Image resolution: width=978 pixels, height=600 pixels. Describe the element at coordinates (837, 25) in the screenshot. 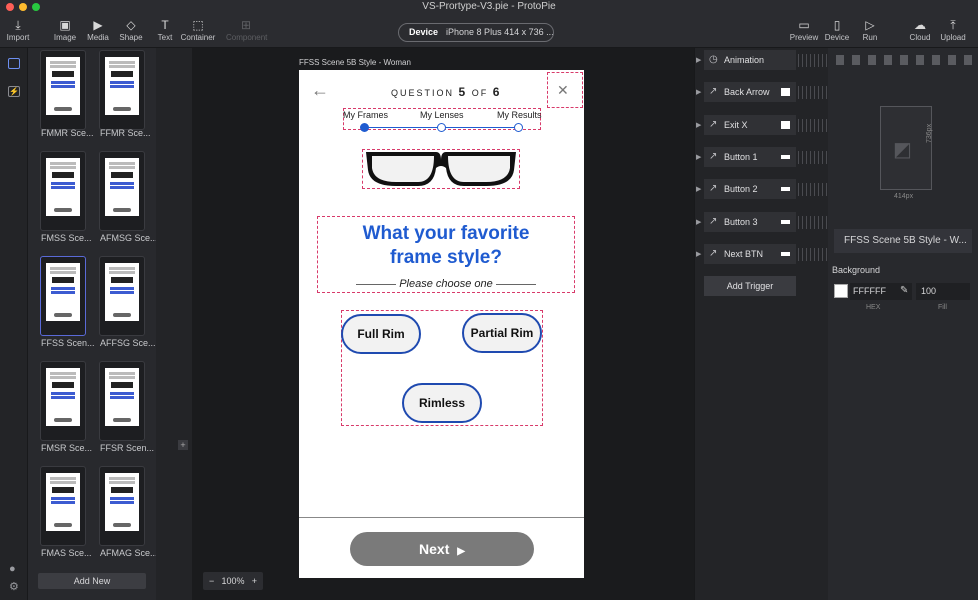

I see `phone-icon: ▯` at that location.